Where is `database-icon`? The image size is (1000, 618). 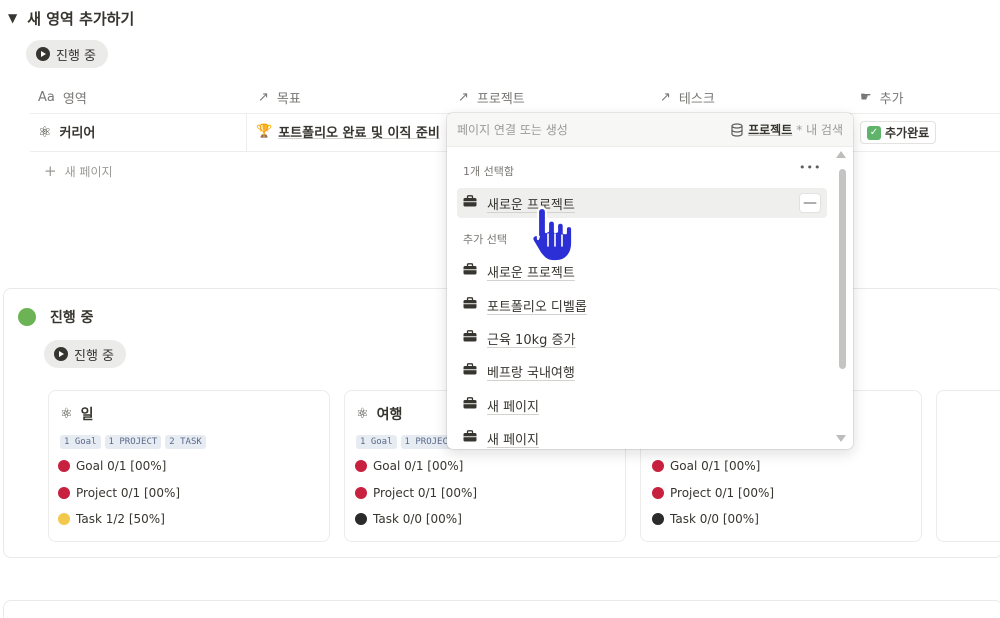
database-icon is located at coordinates (737, 129).